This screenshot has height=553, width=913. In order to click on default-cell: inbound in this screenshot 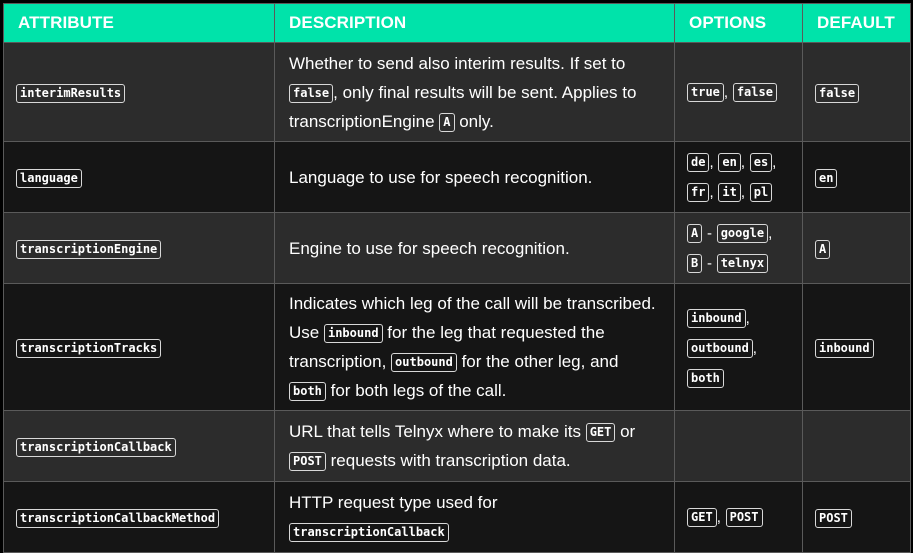, I will do `click(856, 347)`.